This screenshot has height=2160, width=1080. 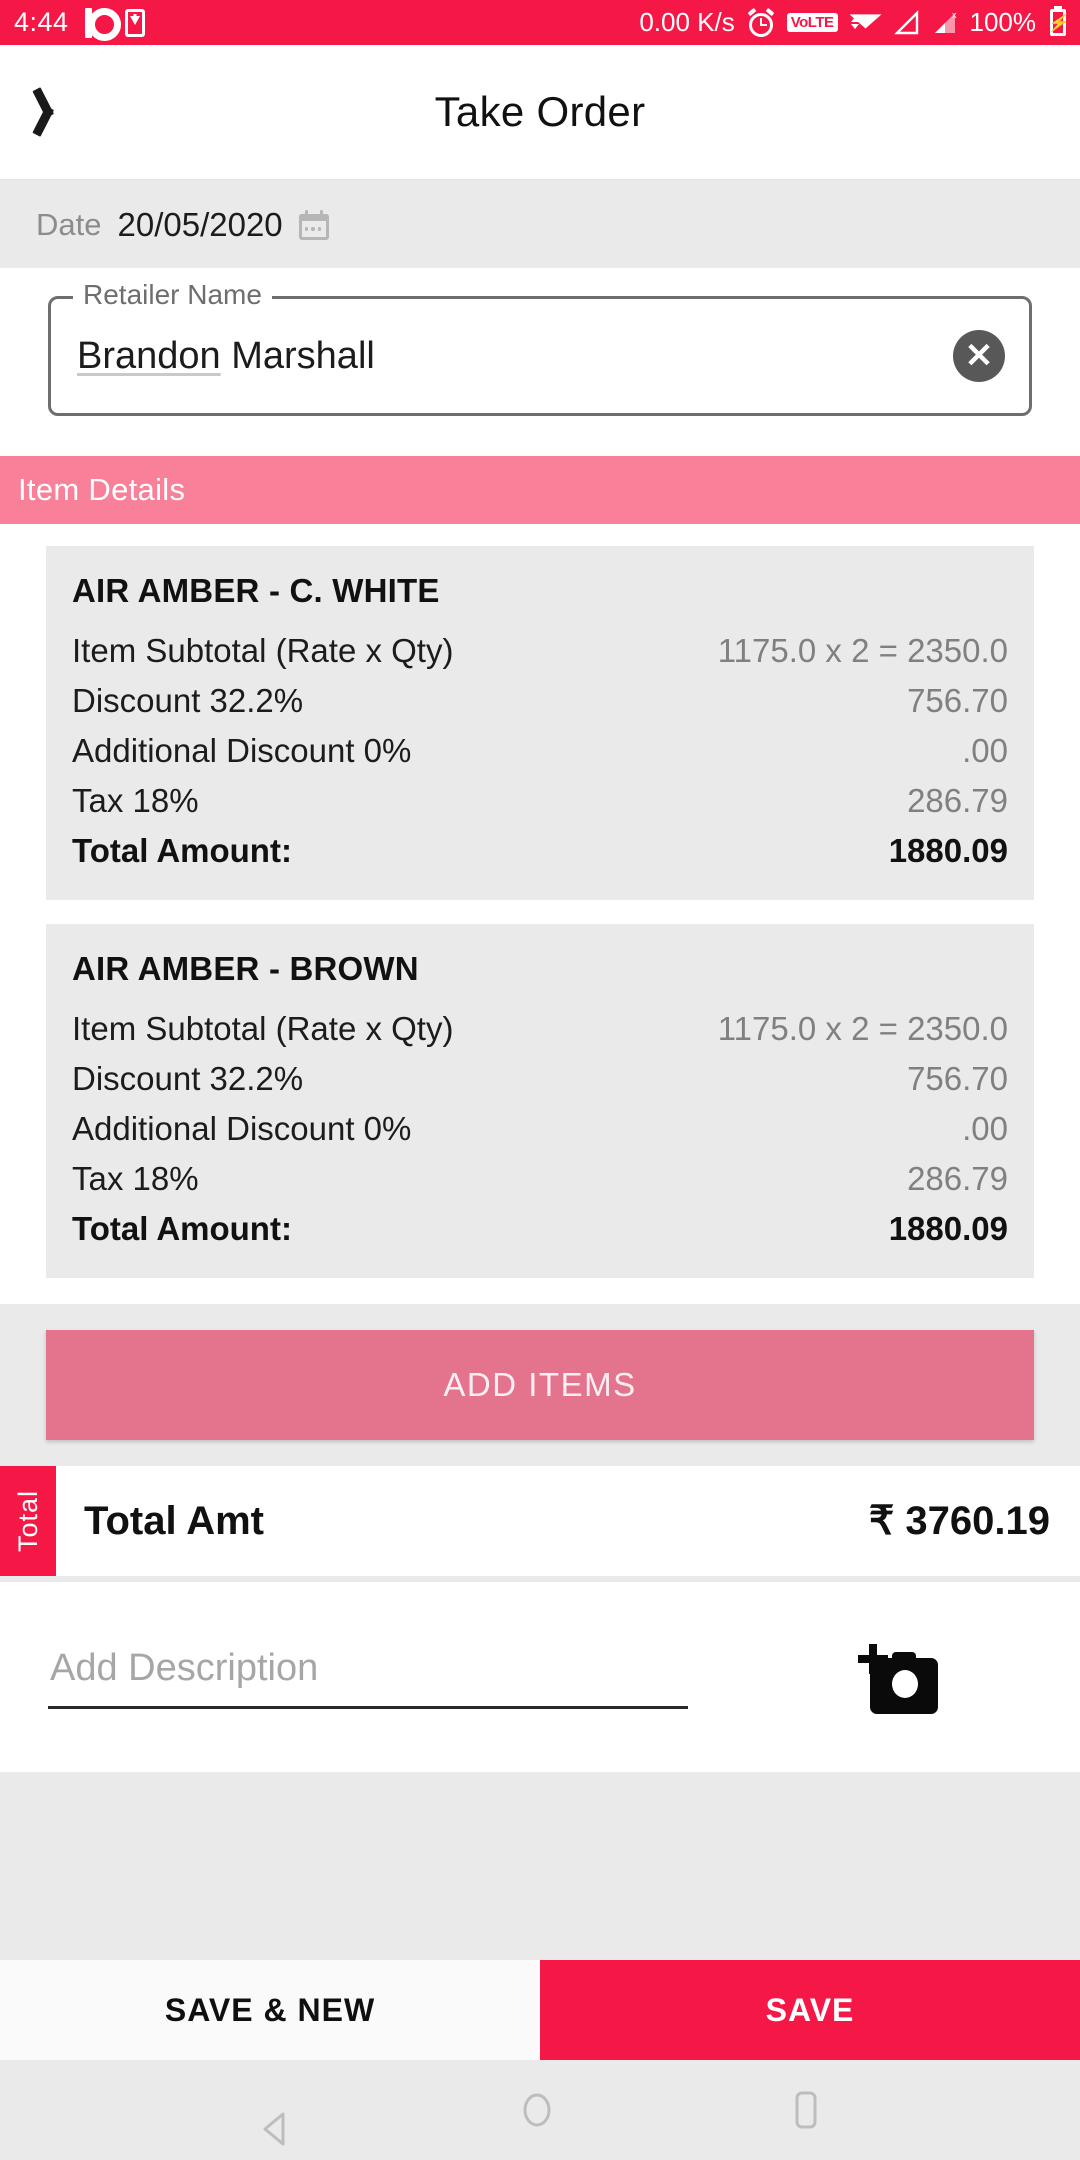 What do you see at coordinates (540, 22) in the screenshot?
I see `status-bar: 4:44 0.00 K/s VoLTE x 100% ⚡` at bounding box center [540, 22].